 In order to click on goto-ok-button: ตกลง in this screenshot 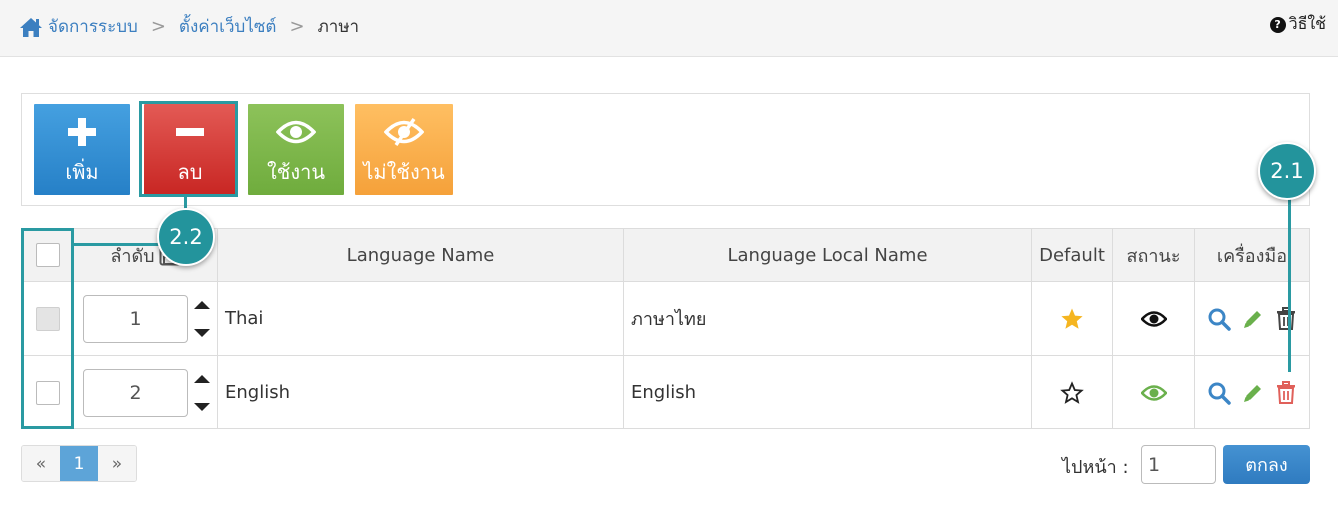, I will do `click(1266, 464)`.